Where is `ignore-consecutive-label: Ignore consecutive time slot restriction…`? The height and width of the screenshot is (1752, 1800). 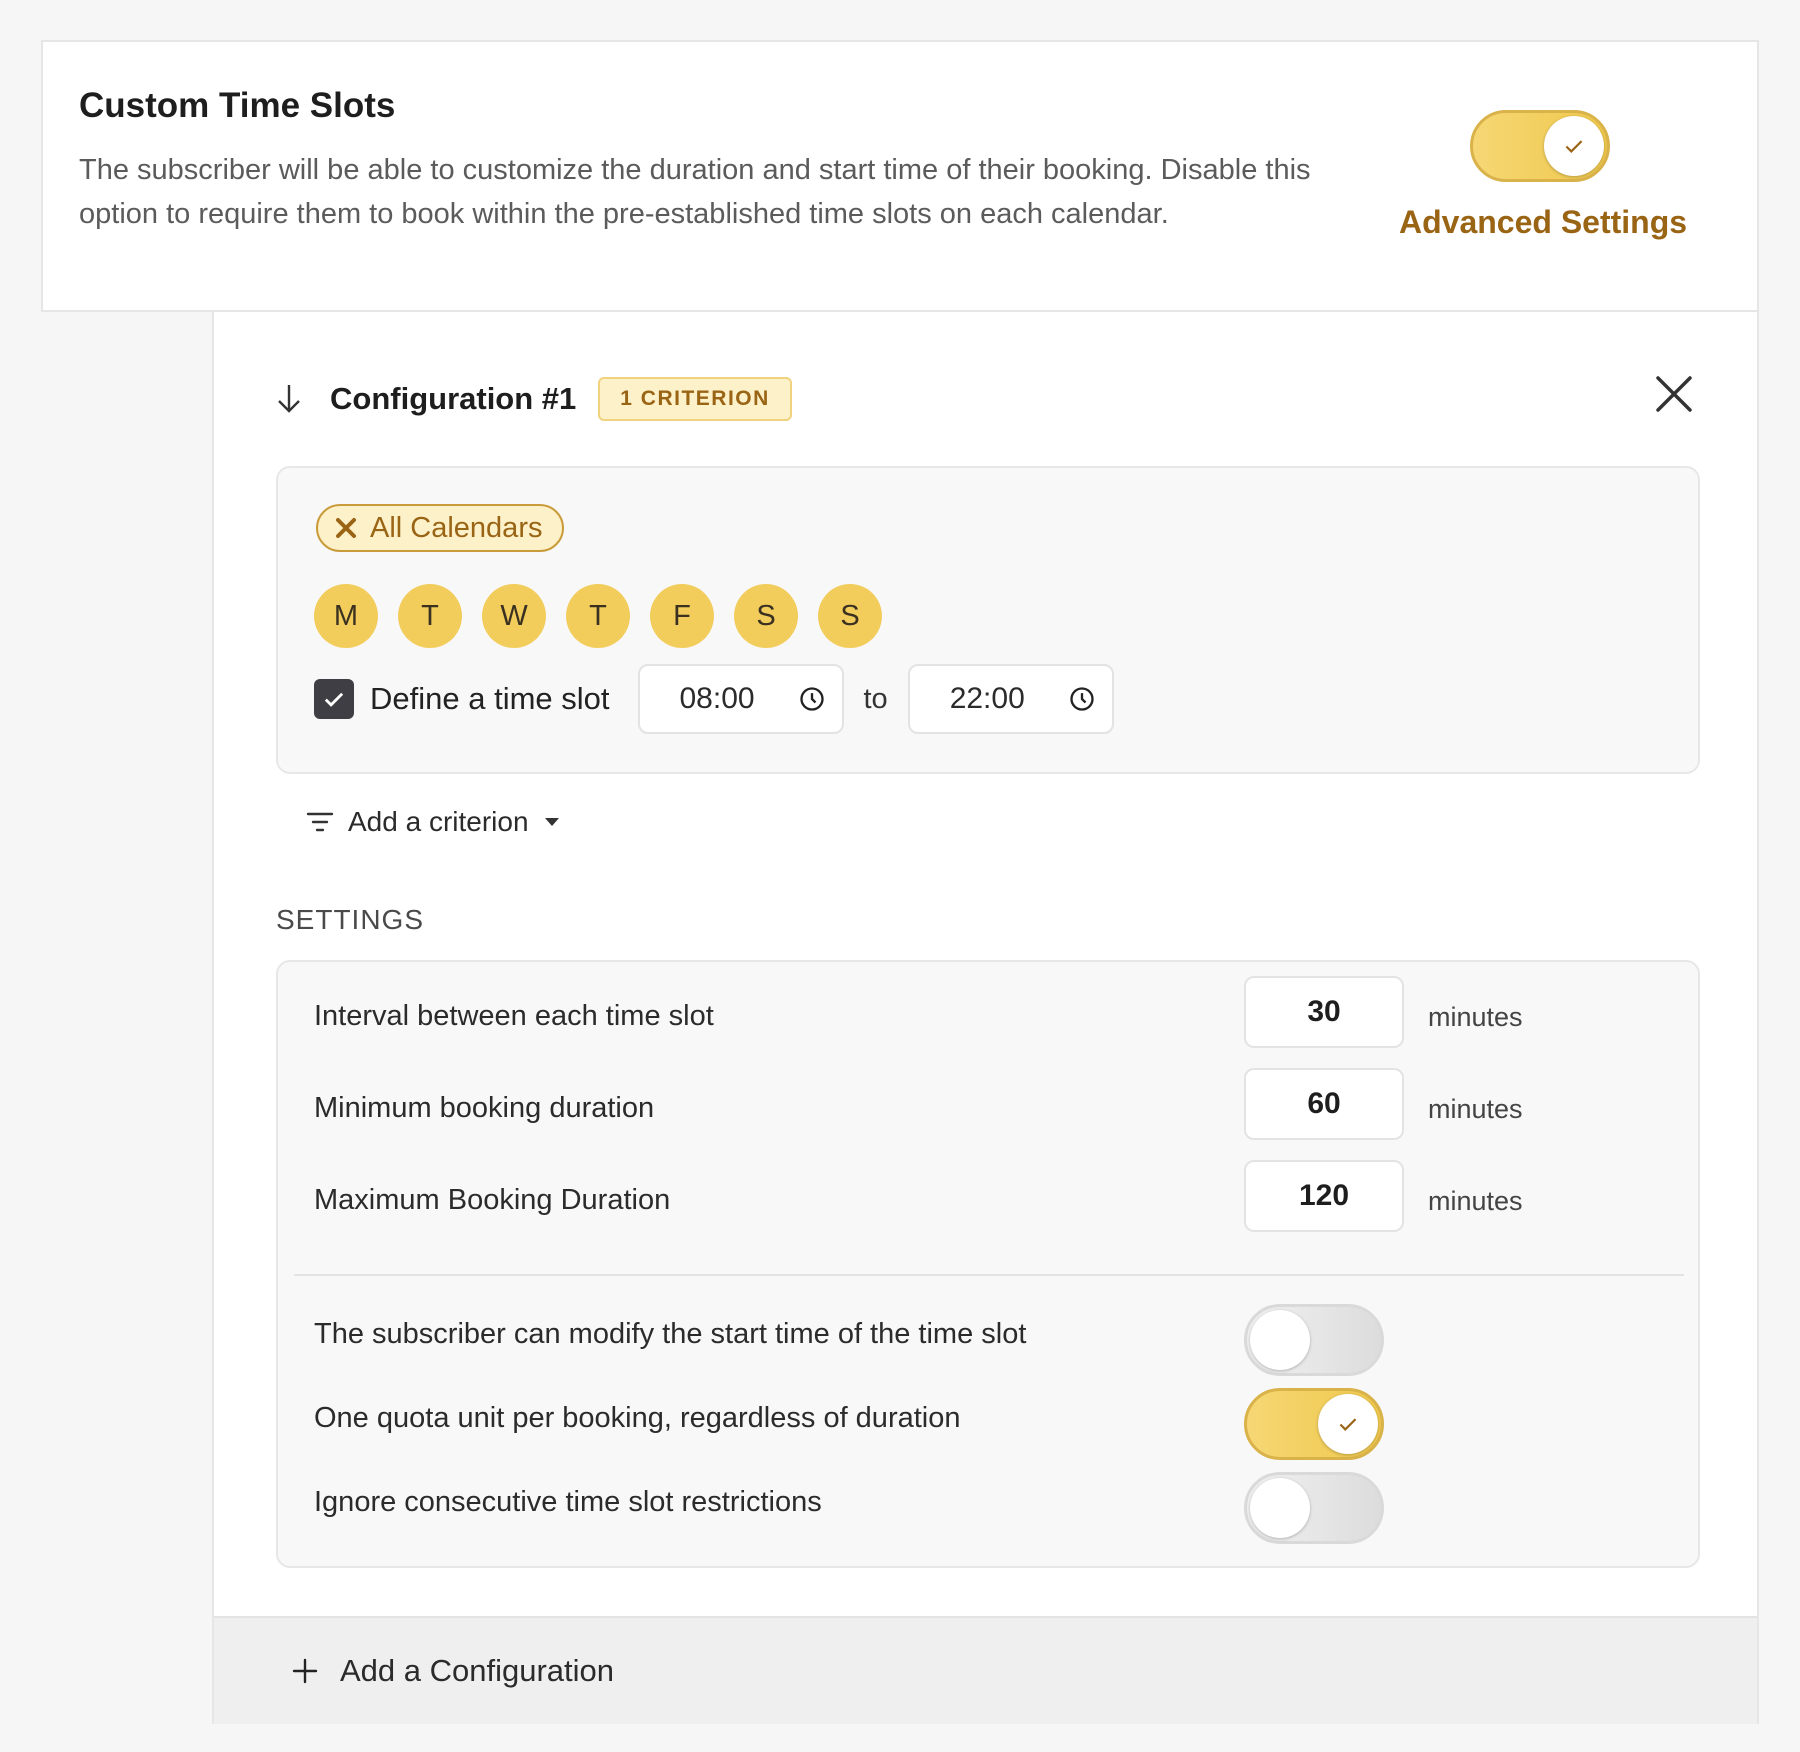
ignore-consecutive-label: Ignore consecutive time slot restriction… is located at coordinates (568, 1502).